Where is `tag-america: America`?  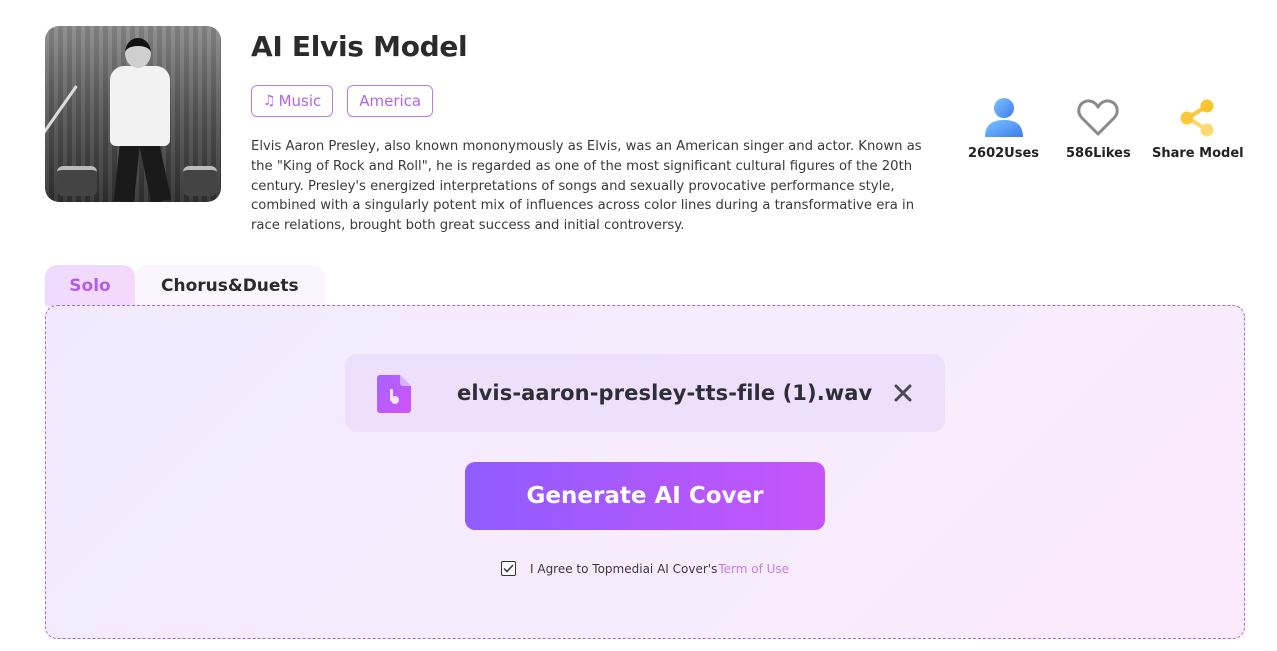
tag-america: America is located at coordinates (390, 101).